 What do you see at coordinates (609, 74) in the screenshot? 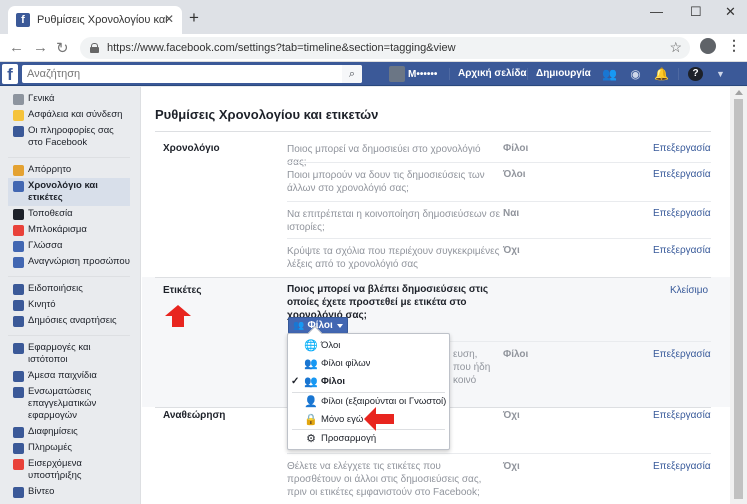
I see `friend-requests-icon: 👥` at bounding box center [609, 74].